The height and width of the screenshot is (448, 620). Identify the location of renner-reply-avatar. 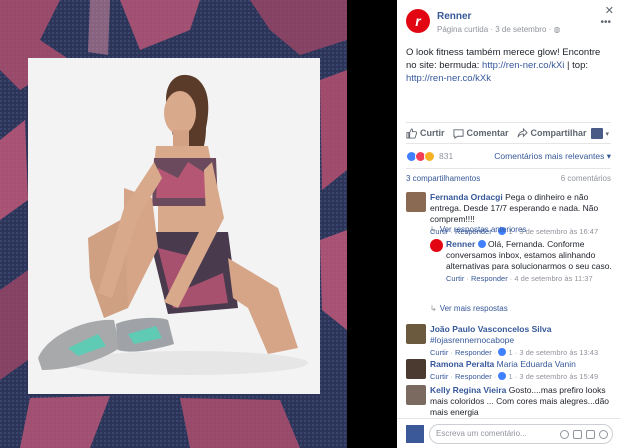
(436, 245).